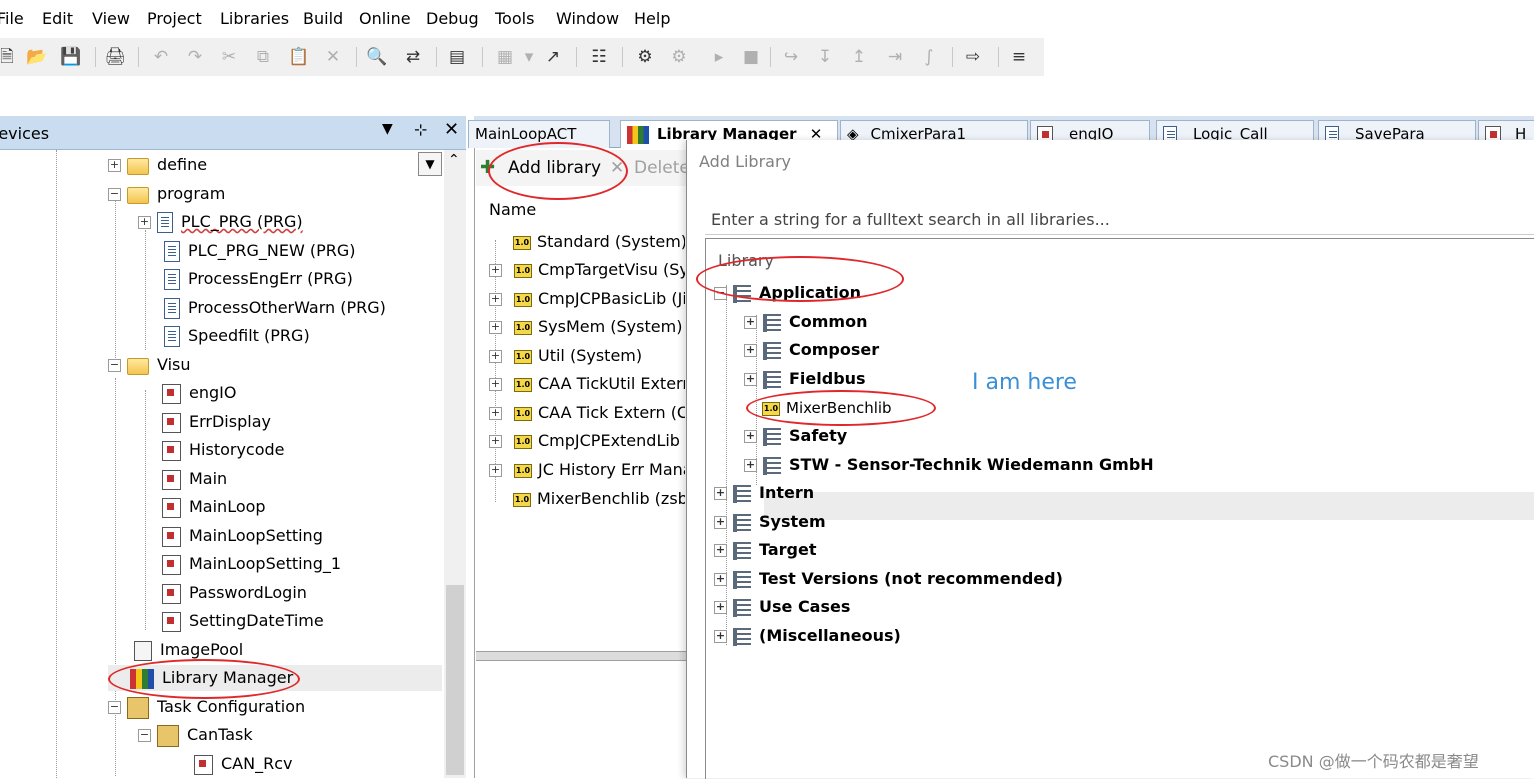 The width and height of the screenshot is (1534, 779). I want to click on library-row: +1.0 JC History Err Mana, so click(587, 470).